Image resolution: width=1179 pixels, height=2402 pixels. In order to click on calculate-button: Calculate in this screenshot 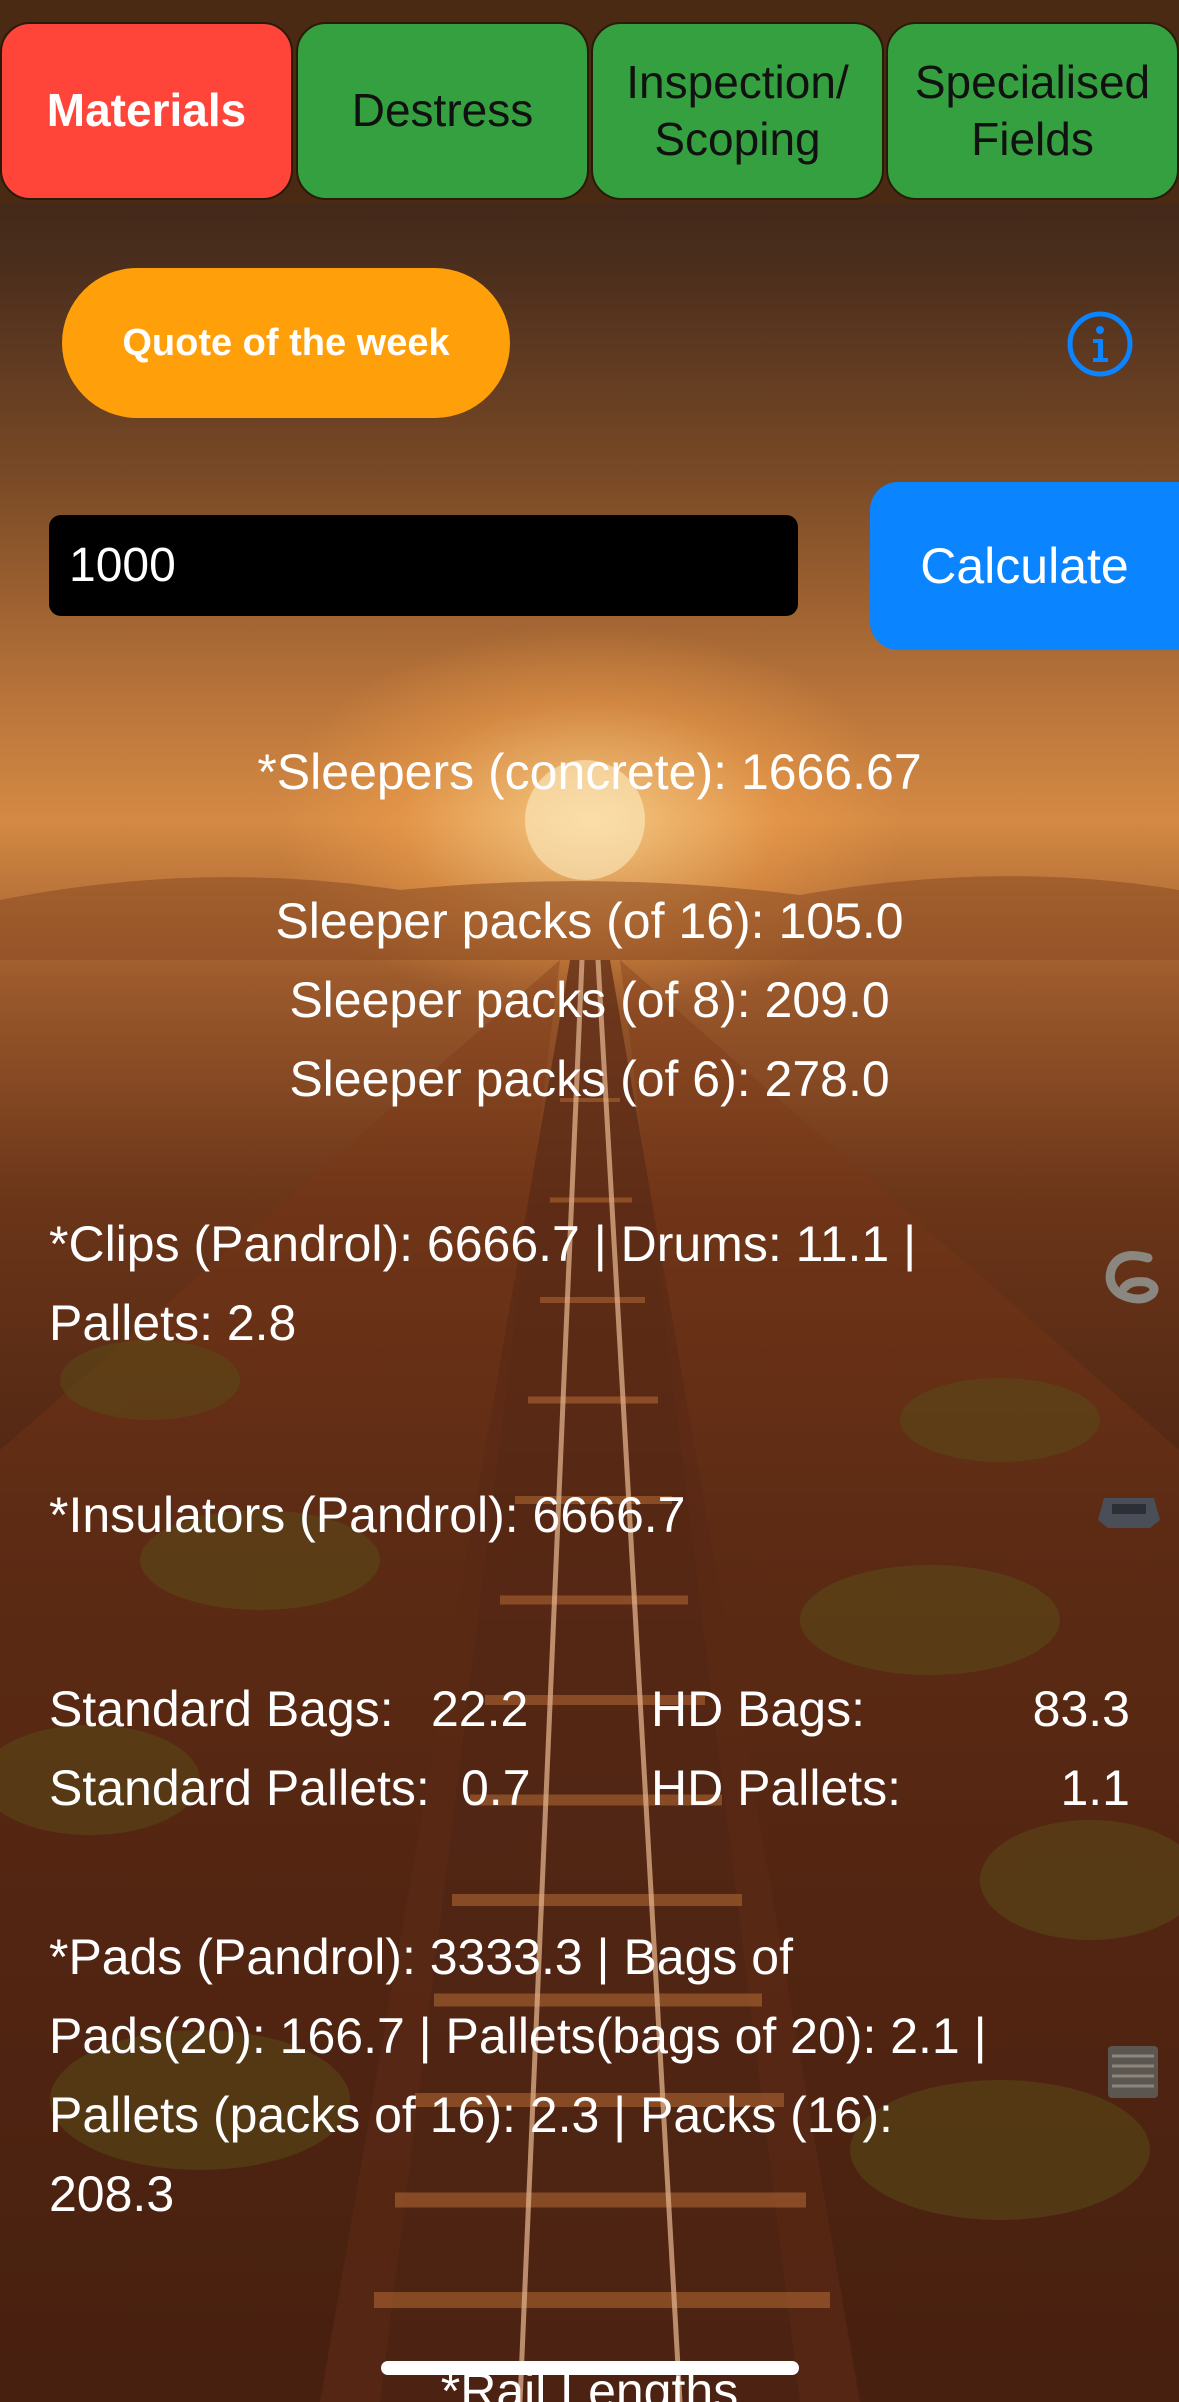, I will do `click(1024, 566)`.